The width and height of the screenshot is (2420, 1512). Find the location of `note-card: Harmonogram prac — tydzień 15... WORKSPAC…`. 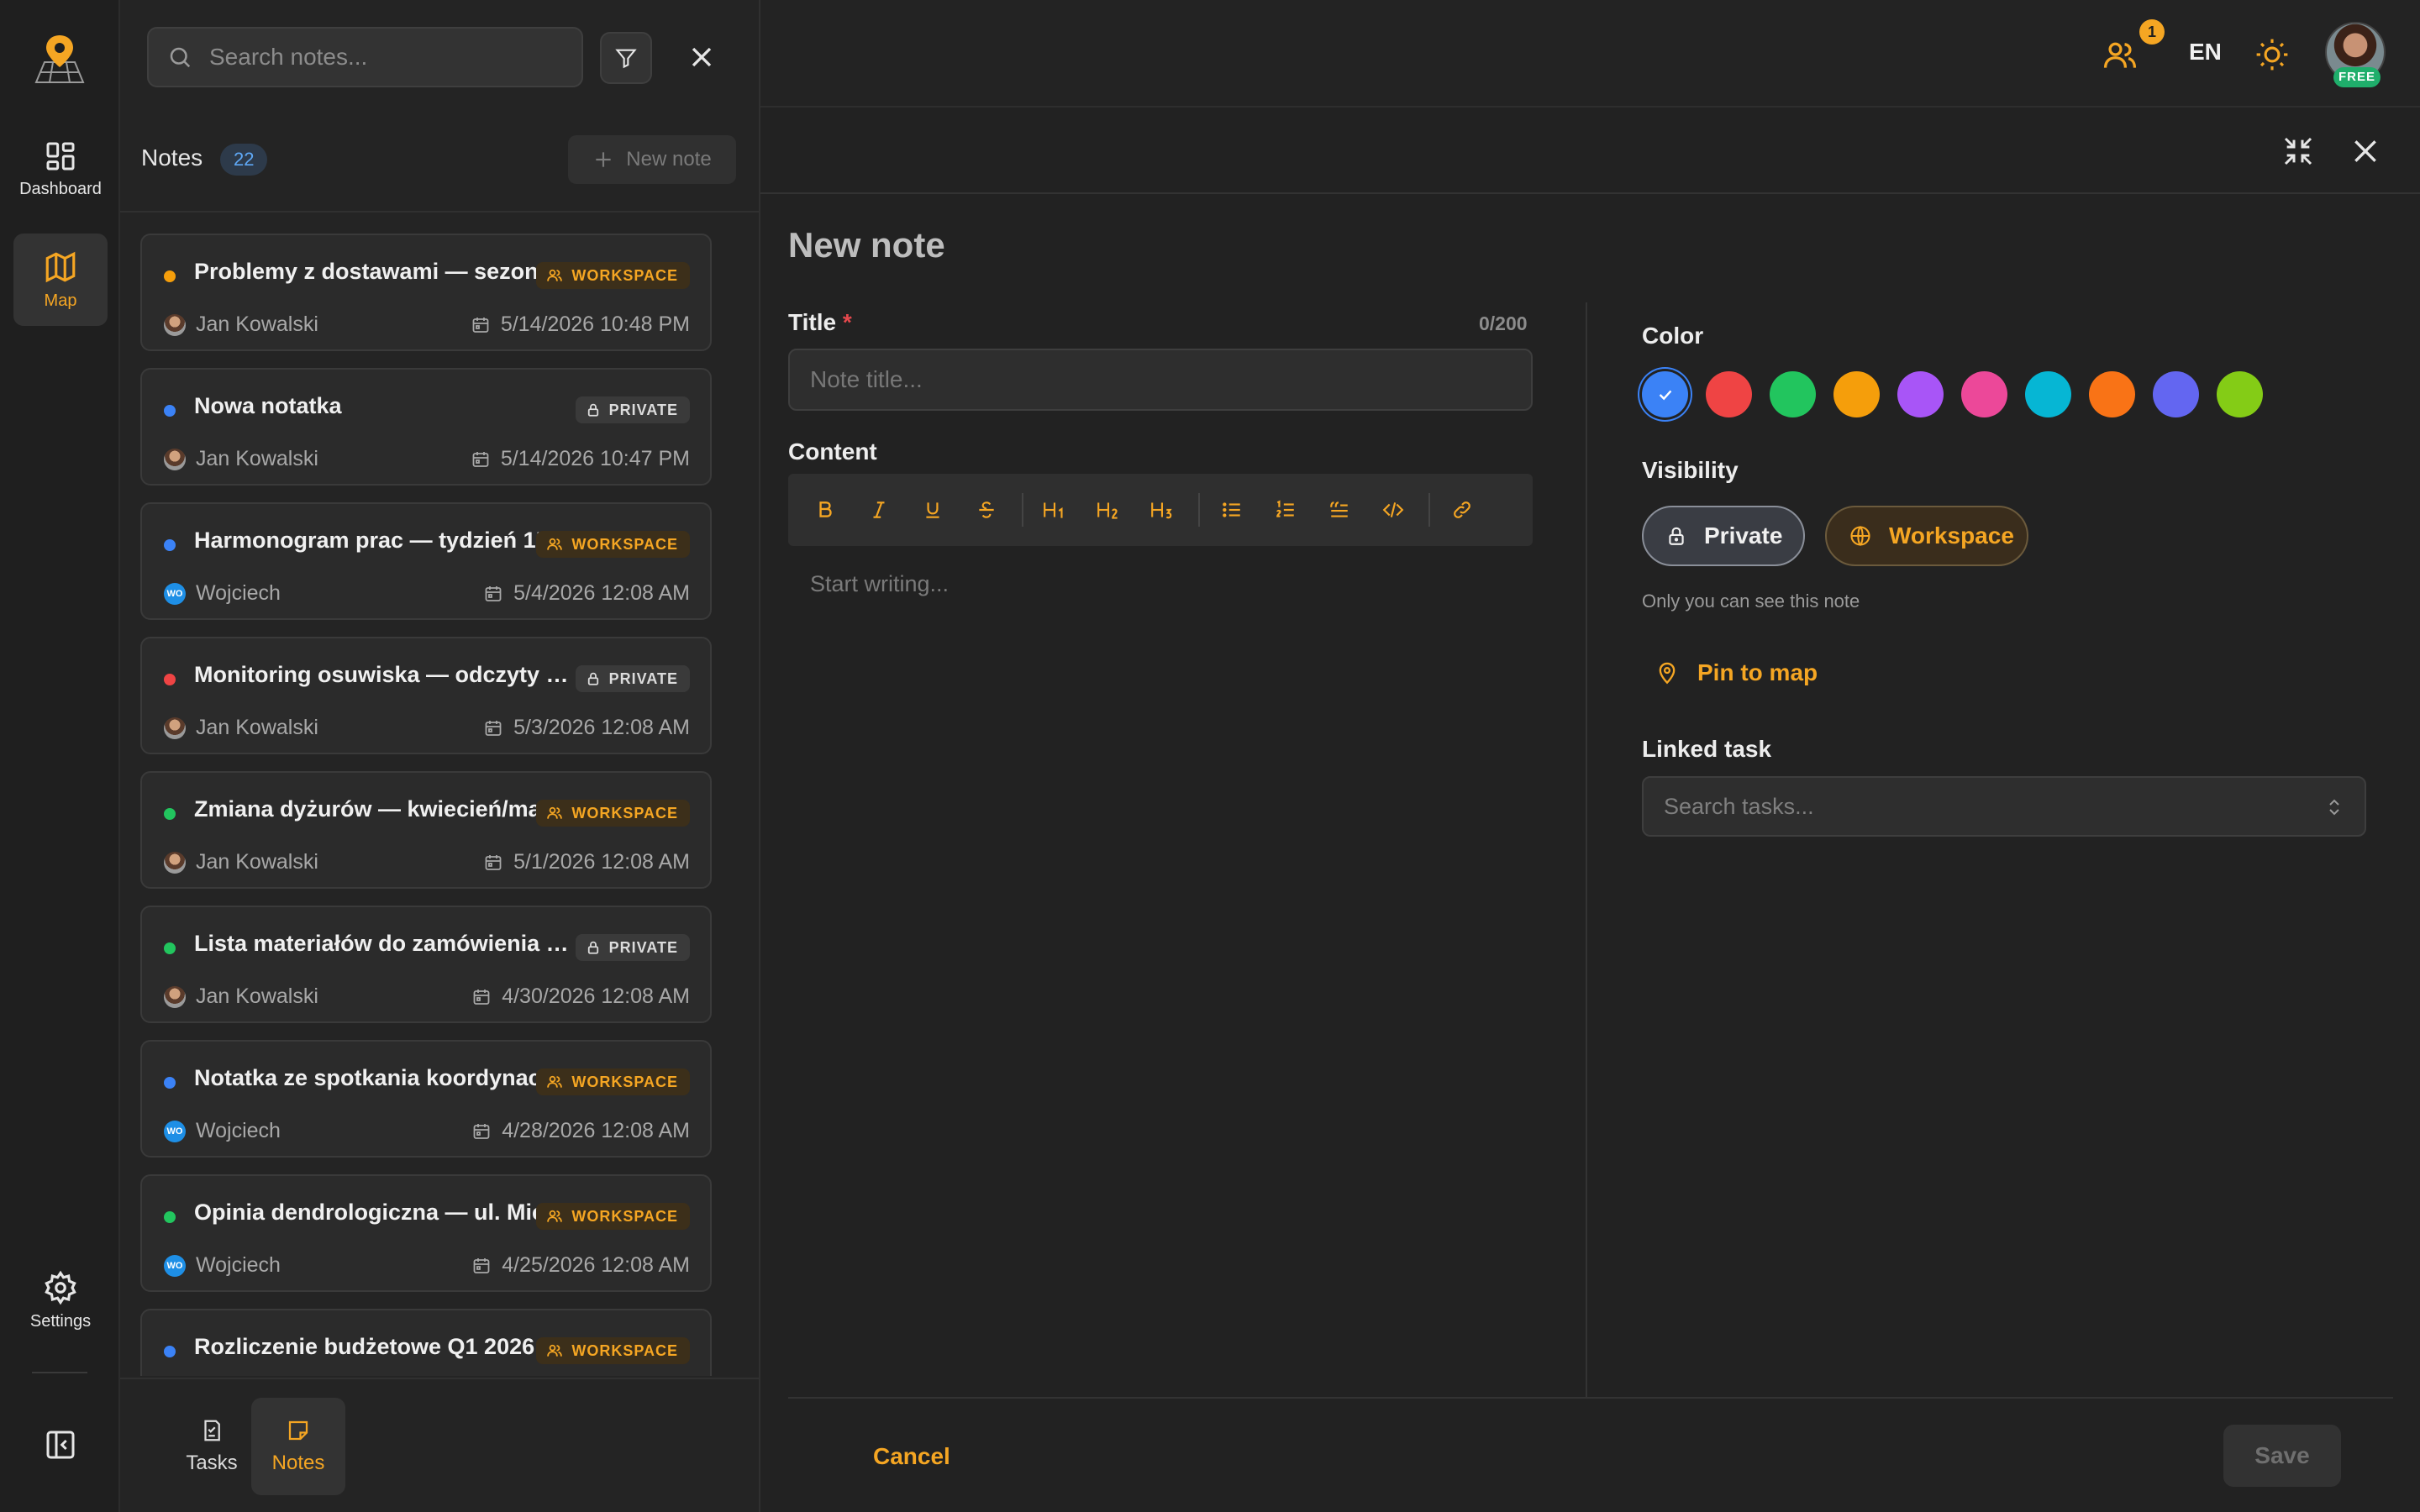

note-card: Harmonogram prac — tydzień 15... WORKSPAC… is located at coordinates (426, 561).